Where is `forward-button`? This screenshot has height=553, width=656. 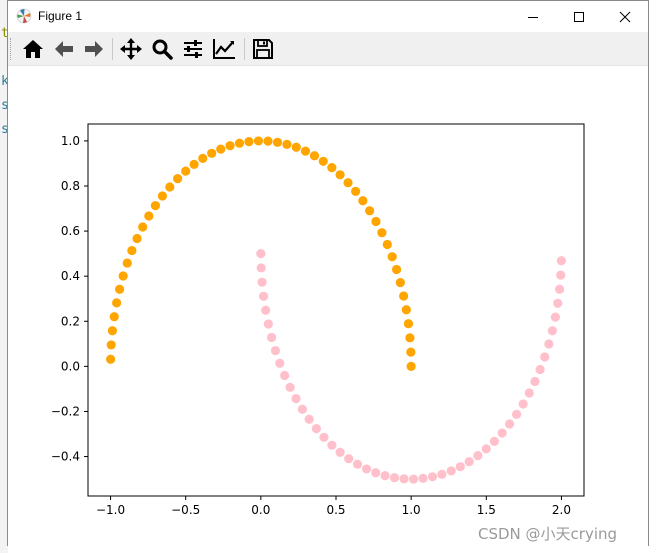 forward-button is located at coordinates (94, 49).